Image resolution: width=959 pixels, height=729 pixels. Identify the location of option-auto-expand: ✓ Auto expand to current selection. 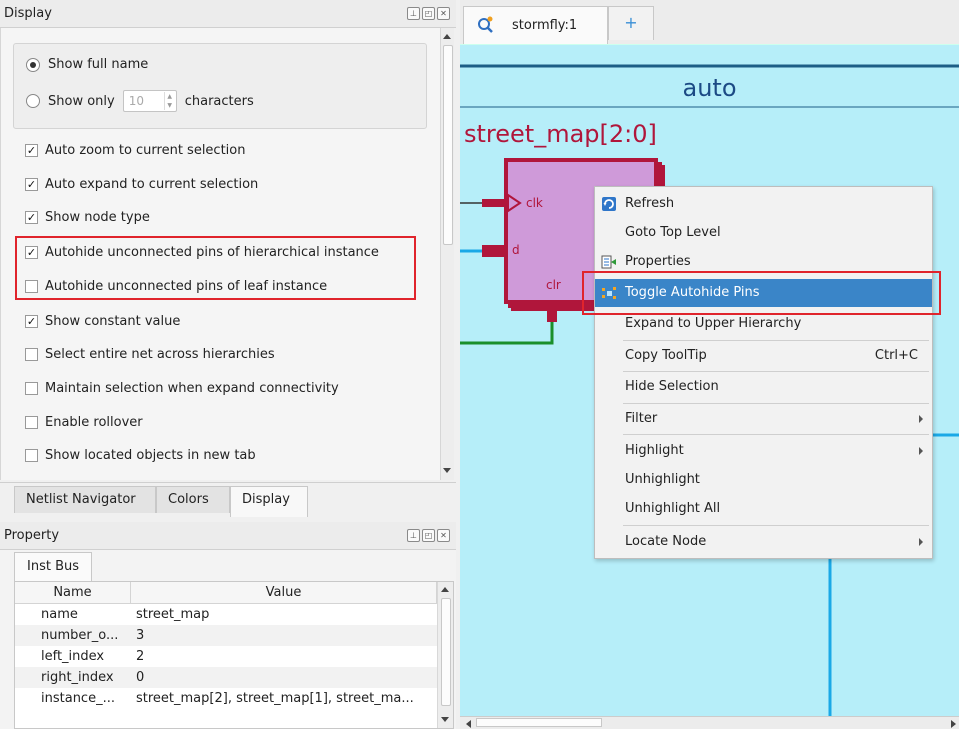
(141, 184).